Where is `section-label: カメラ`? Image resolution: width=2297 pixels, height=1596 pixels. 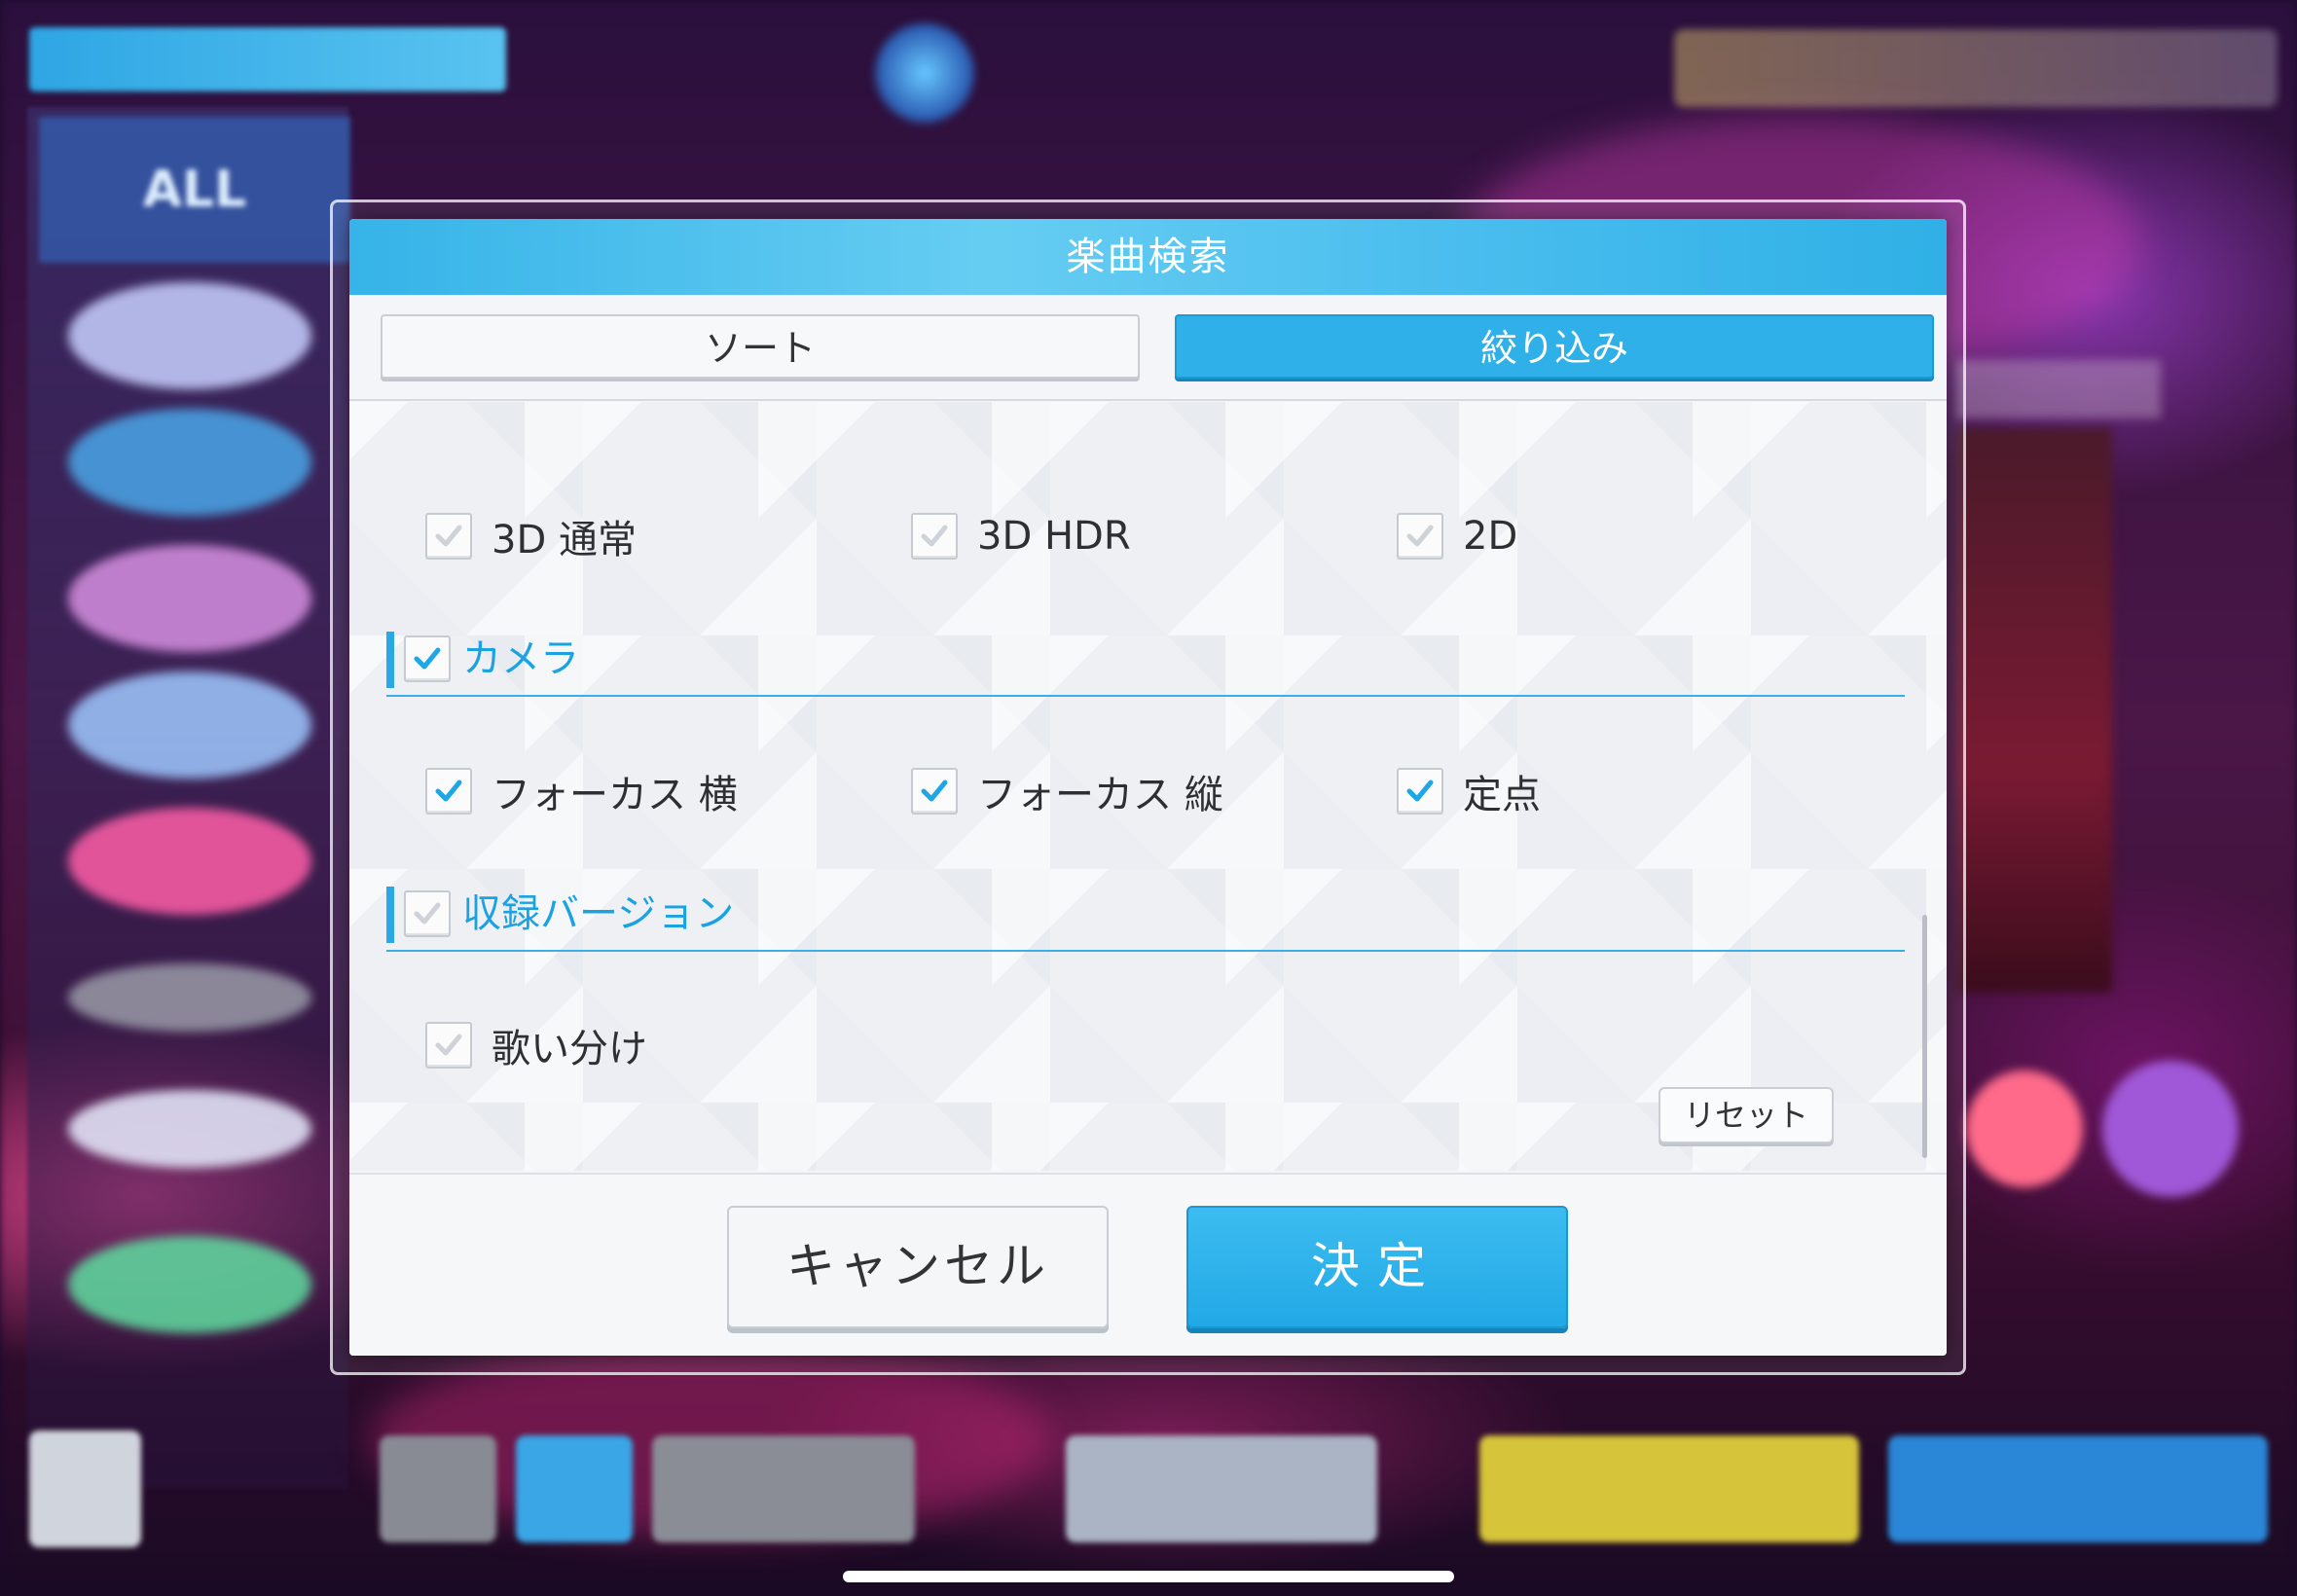 section-label: カメラ is located at coordinates (520, 658).